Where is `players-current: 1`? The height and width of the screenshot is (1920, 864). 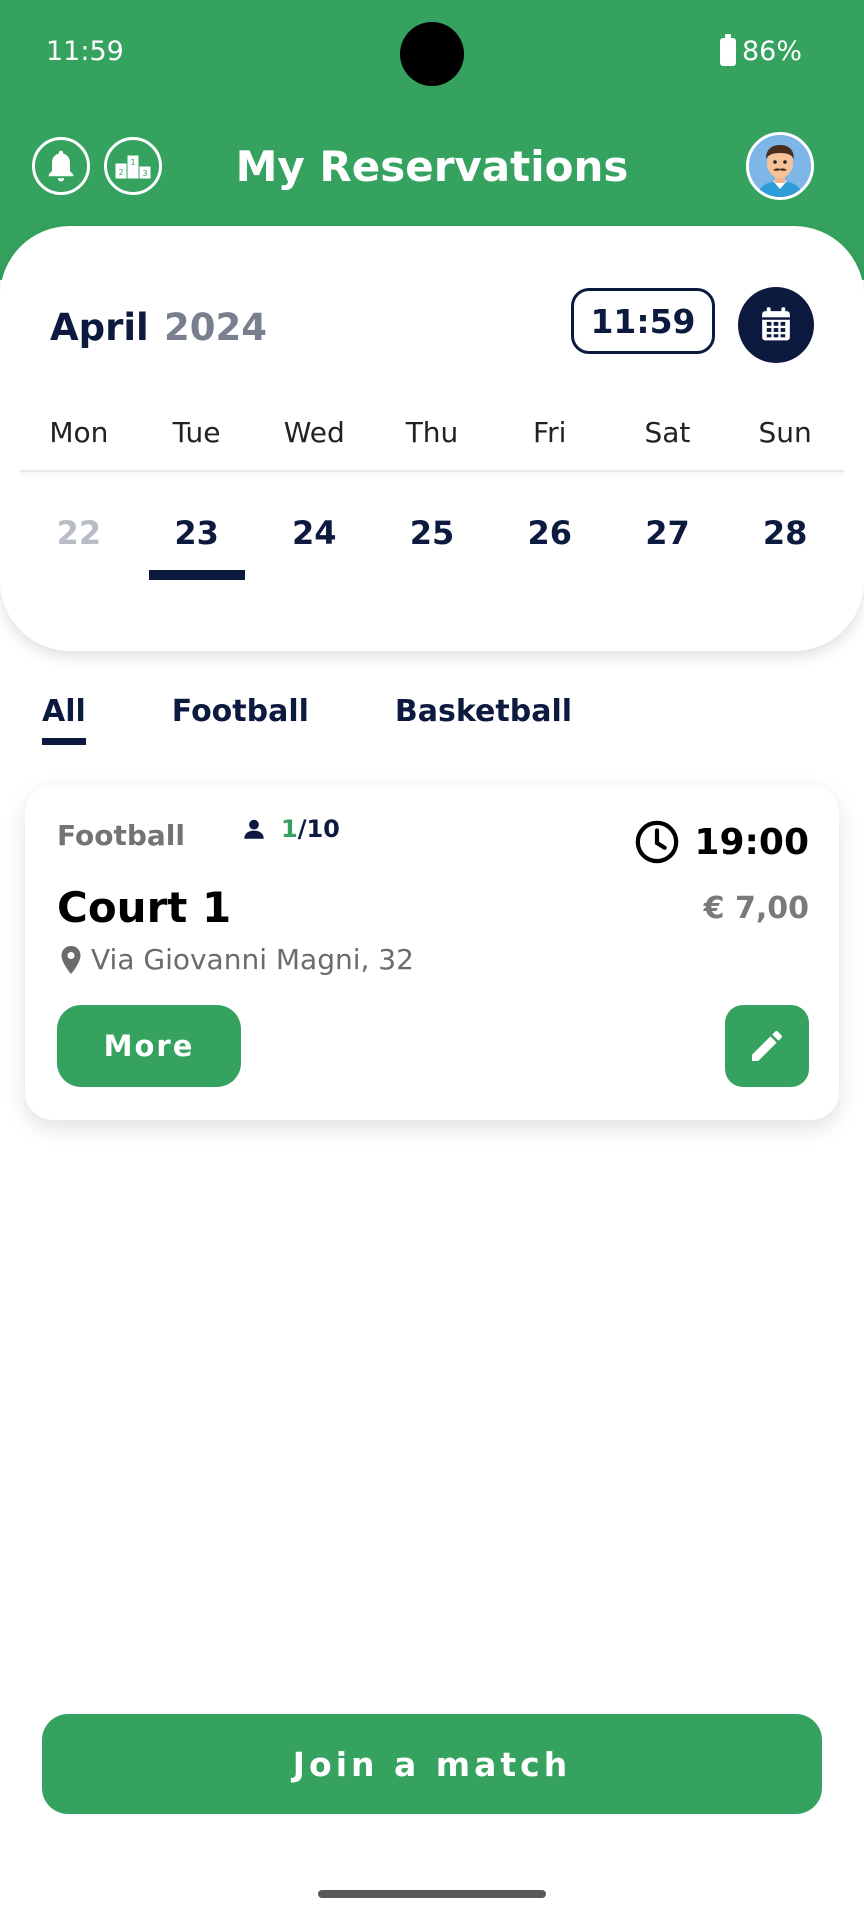 players-current: 1 is located at coordinates (289, 829).